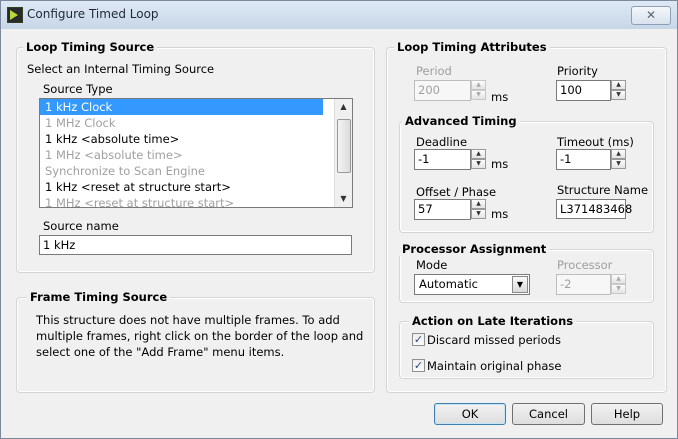 The image size is (678, 439). I want to click on mode-select: Automatic ▼, so click(472, 284).